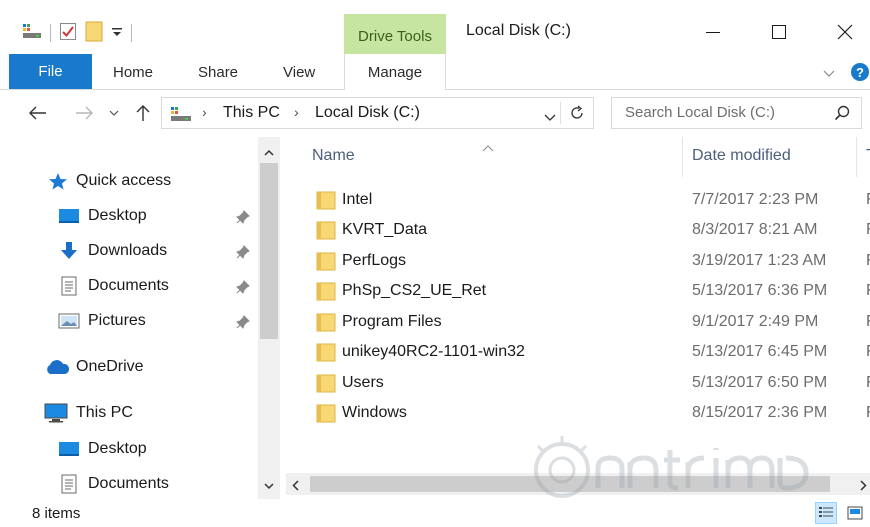  What do you see at coordinates (518, 30) in the screenshot?
I see `window-title: Local Disk (C:)` at bounding box center [518, 30].